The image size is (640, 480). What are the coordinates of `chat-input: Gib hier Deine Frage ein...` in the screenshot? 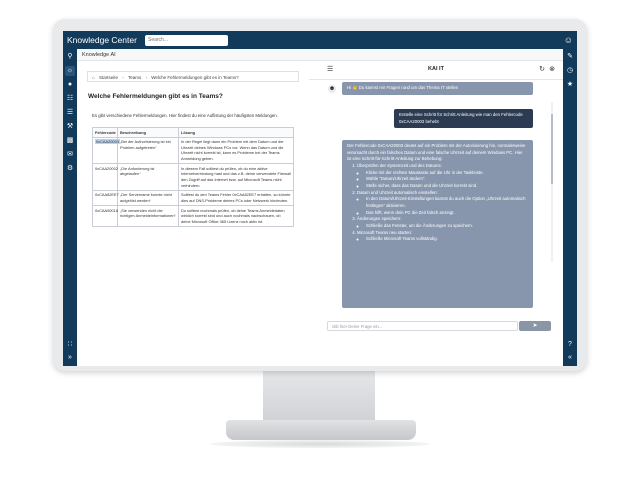 It's located at (422, 326).